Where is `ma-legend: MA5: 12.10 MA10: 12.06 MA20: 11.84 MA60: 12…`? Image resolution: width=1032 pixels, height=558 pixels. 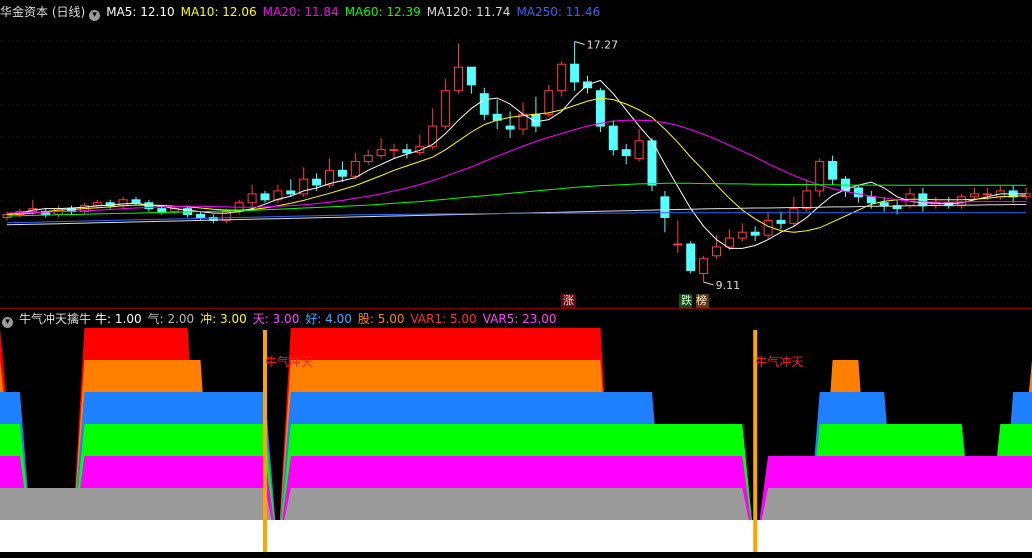
ma-legend: MA5: 12.10 MA10: 12.06 MA20: 11.84 MA60: 12… is located at coordinates (356, 12).